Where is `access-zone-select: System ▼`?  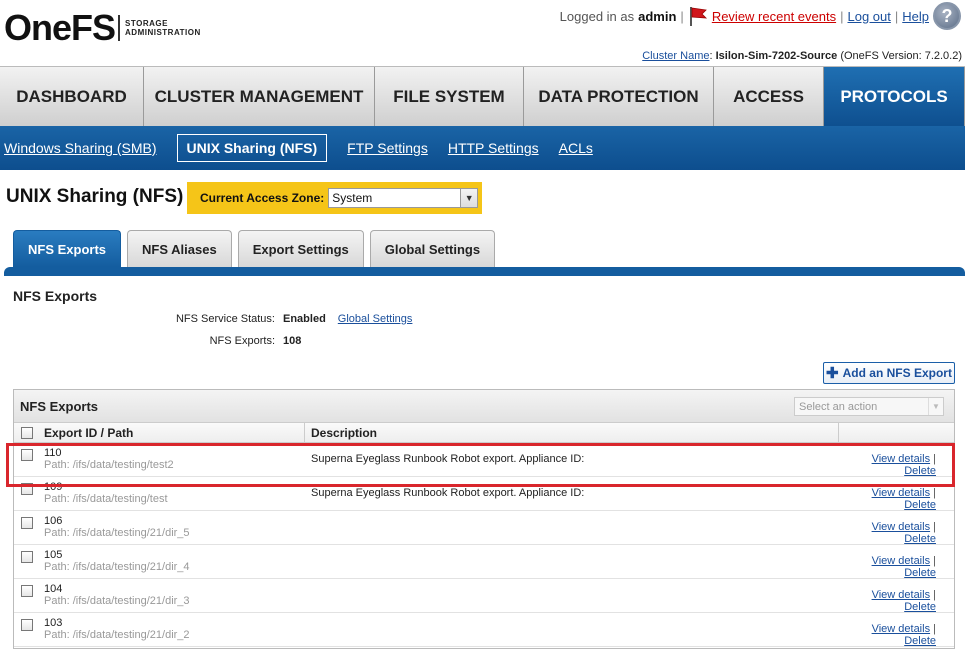
access-zone-select: System ▼ is located at coordinates (403, 198).